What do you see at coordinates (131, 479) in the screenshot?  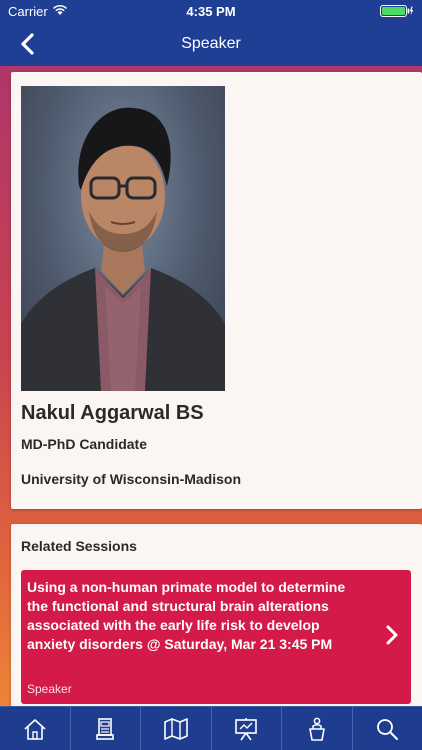 I see `speaker-organization: University of Wisconsin-Madison` at bounding box center [131, 479].